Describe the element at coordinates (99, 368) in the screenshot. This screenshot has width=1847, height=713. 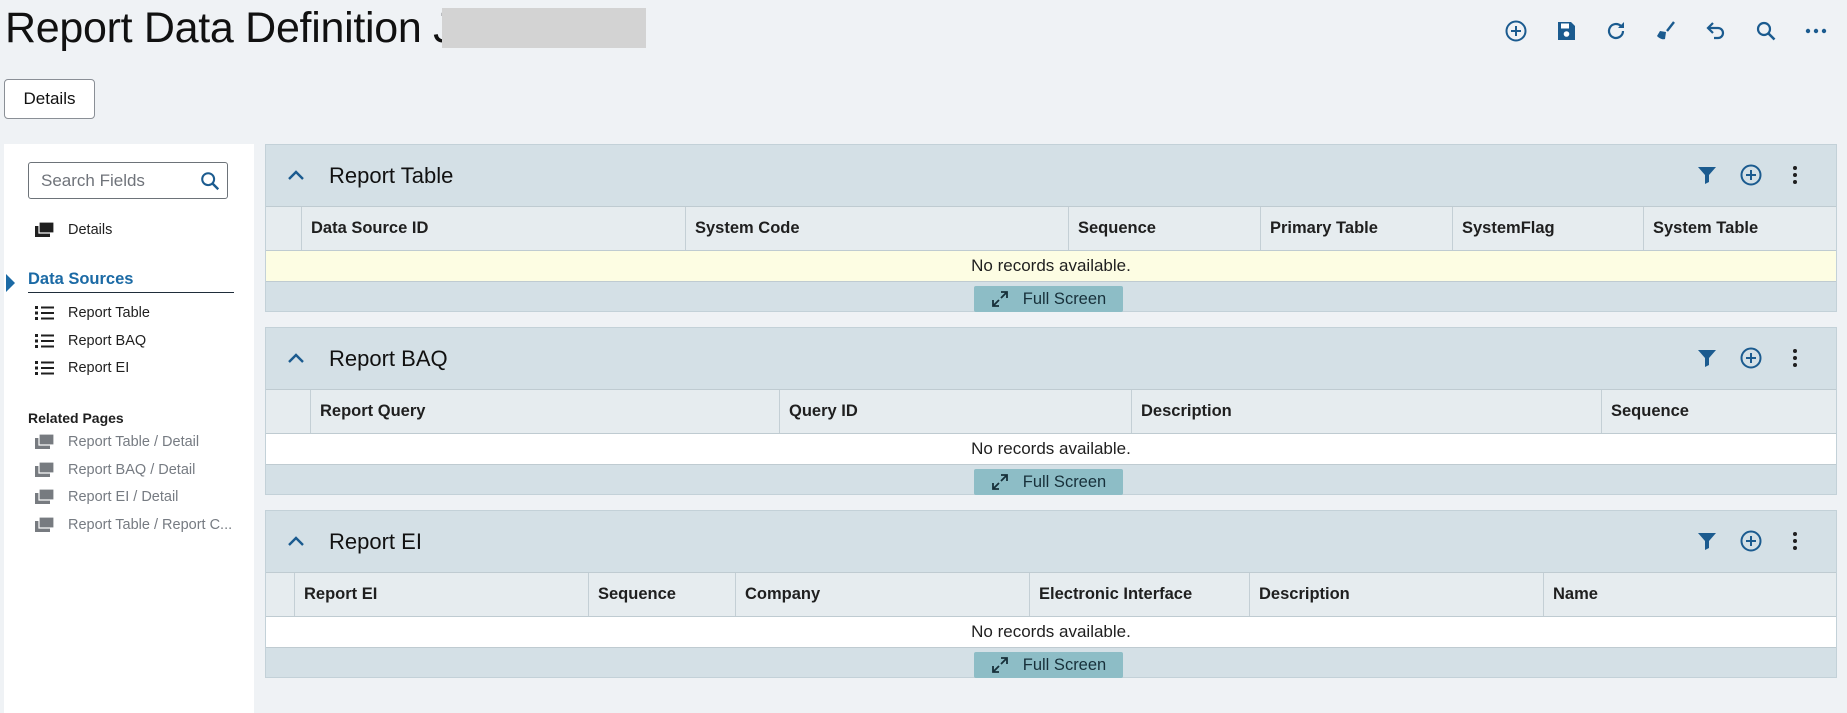
I see `sidebar-item-label: Report EI` at that location.